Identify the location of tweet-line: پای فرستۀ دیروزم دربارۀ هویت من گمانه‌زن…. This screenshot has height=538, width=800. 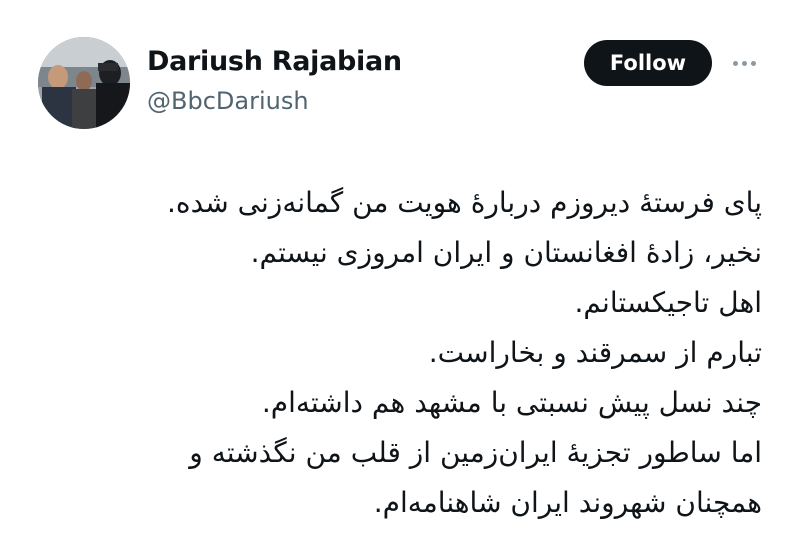
(464, 202).